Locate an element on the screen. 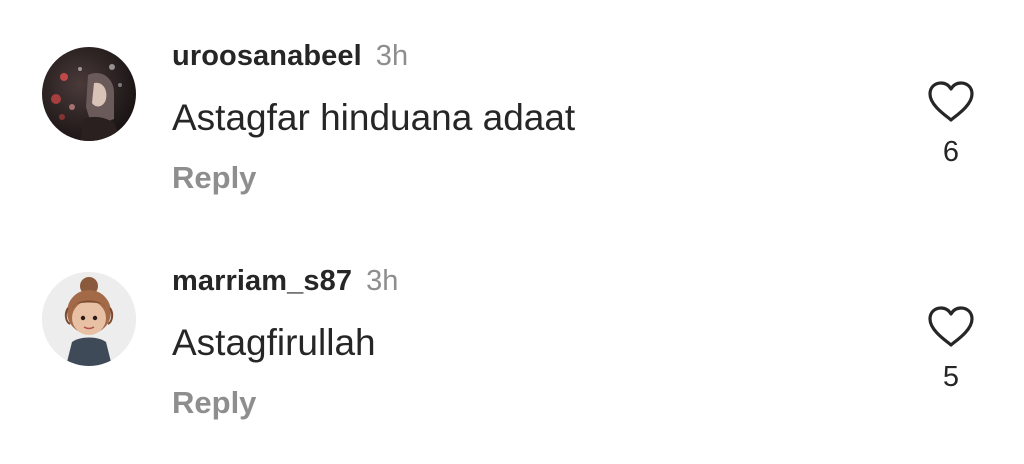  like-count: 6 is located at coordinates (951, 152).